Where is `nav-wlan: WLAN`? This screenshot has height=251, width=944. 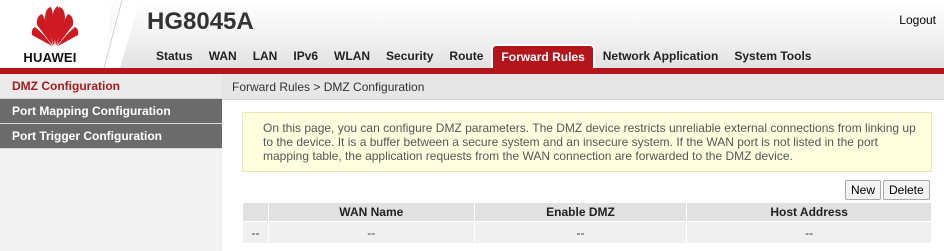
nav-wlan: WLAN is located at coordinates (352, 56).